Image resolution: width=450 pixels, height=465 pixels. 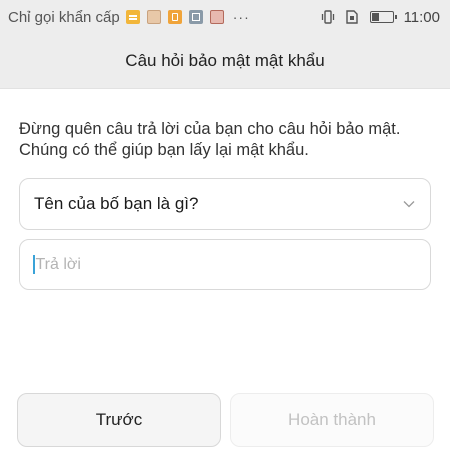 I want to click on more-notifications-icon: ···, so click(x=241, y=17).